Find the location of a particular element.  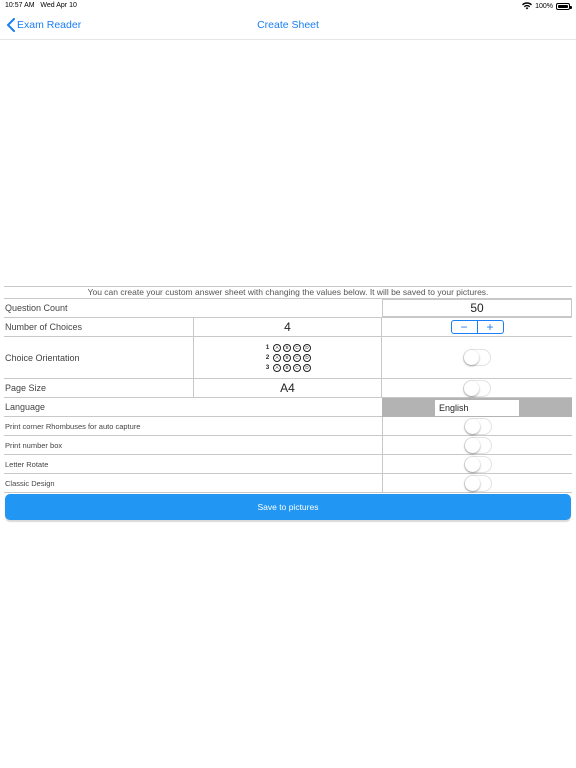

status-bar: 10:57 AM Wed Apr 10 100% is located at coordinates (288, 6).